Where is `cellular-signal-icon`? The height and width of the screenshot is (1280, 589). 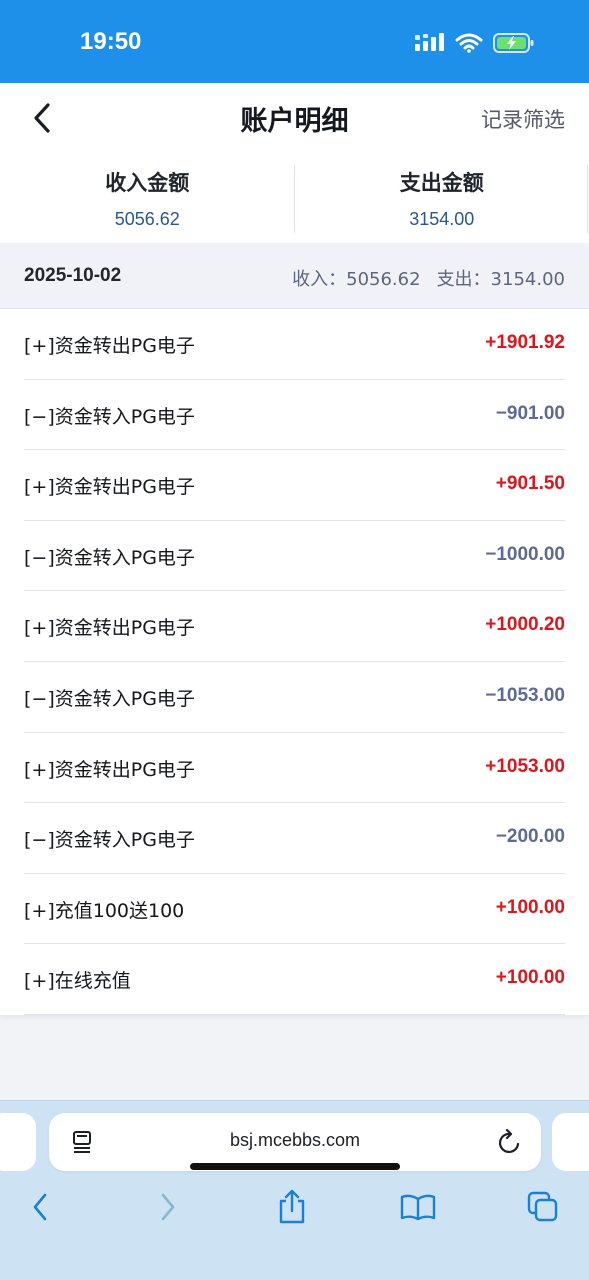
cellular-signal-icon is located at coordinates (429, 42).